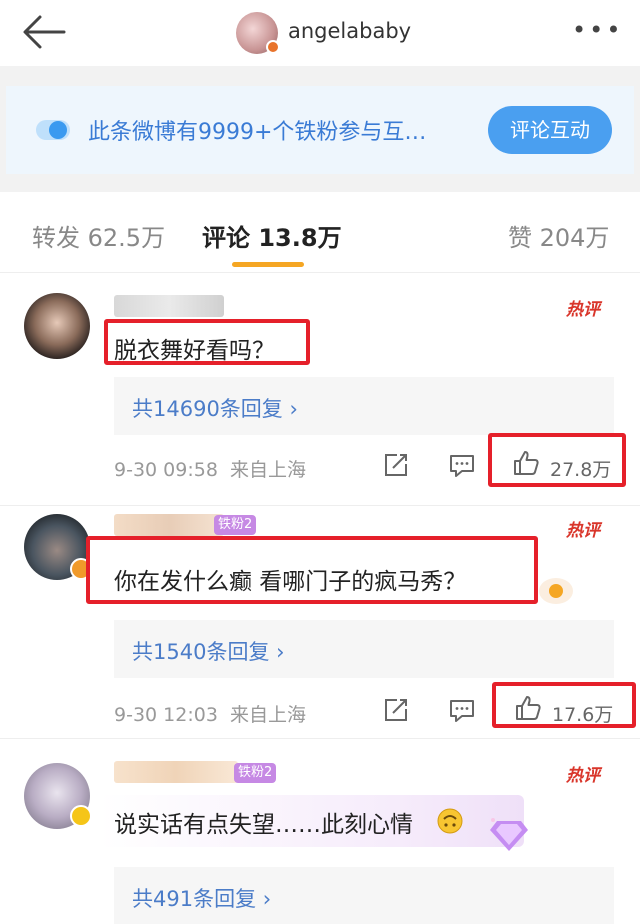 This screenshot has height=924, width=640. What do you see at coordinates (364, 649) in the screenshot?
I see `replies-box: 共1540条回复 ›` at bounding box center [364, 649].